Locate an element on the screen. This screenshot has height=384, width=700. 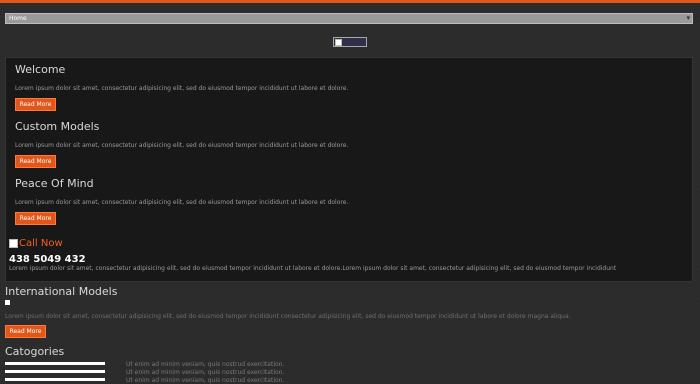
read-more-button-custom-models: Read More is located at coordinates (35, 161).